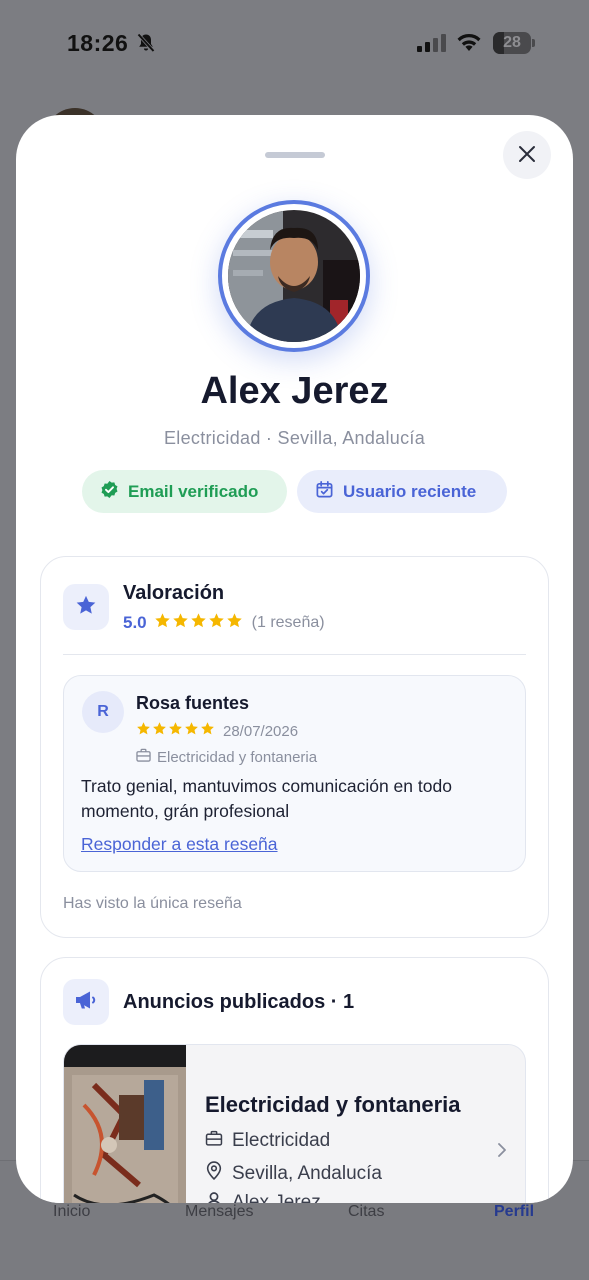  What do you see at coordinates (333, 1104) in the screenshot?
I see `ad-title: Electricidad y fontaneria` at bounding box center [333, 1104].